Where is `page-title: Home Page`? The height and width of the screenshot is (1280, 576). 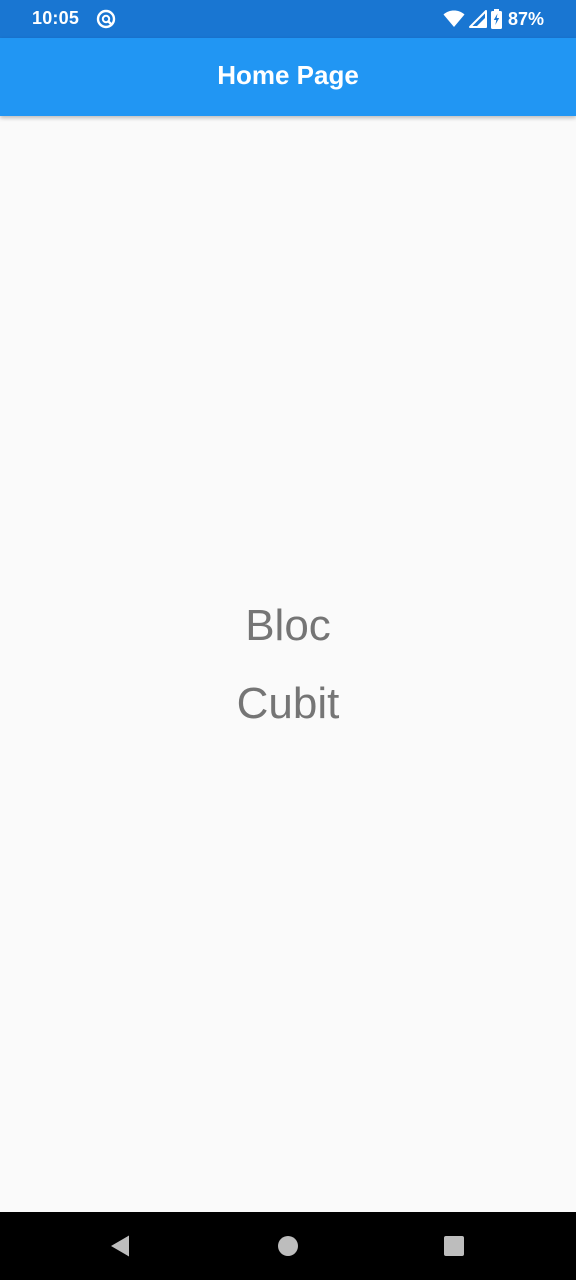
page-title: Home Page is located at coordinates (288, 75).